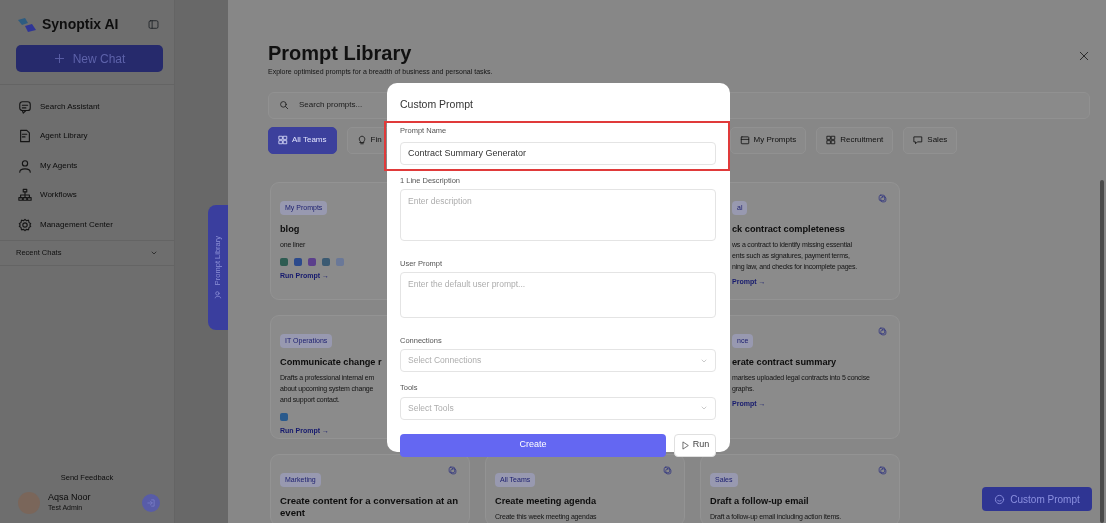  Describe the element at coordinates (70, 497) in the screenshot. I see `user-name: Aqsa Noor` at that location.